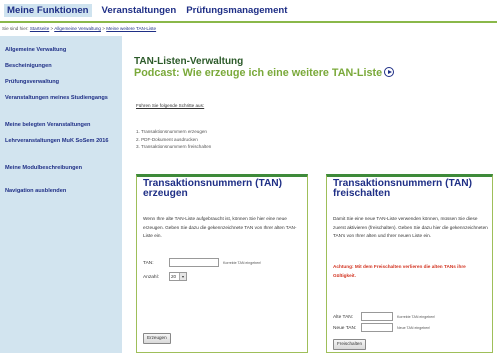 The image size is (497, 353). I want to click on breadcrumb-allgemeine-verwaltung: Allgemeine Verwaltung, so click(77, 28).